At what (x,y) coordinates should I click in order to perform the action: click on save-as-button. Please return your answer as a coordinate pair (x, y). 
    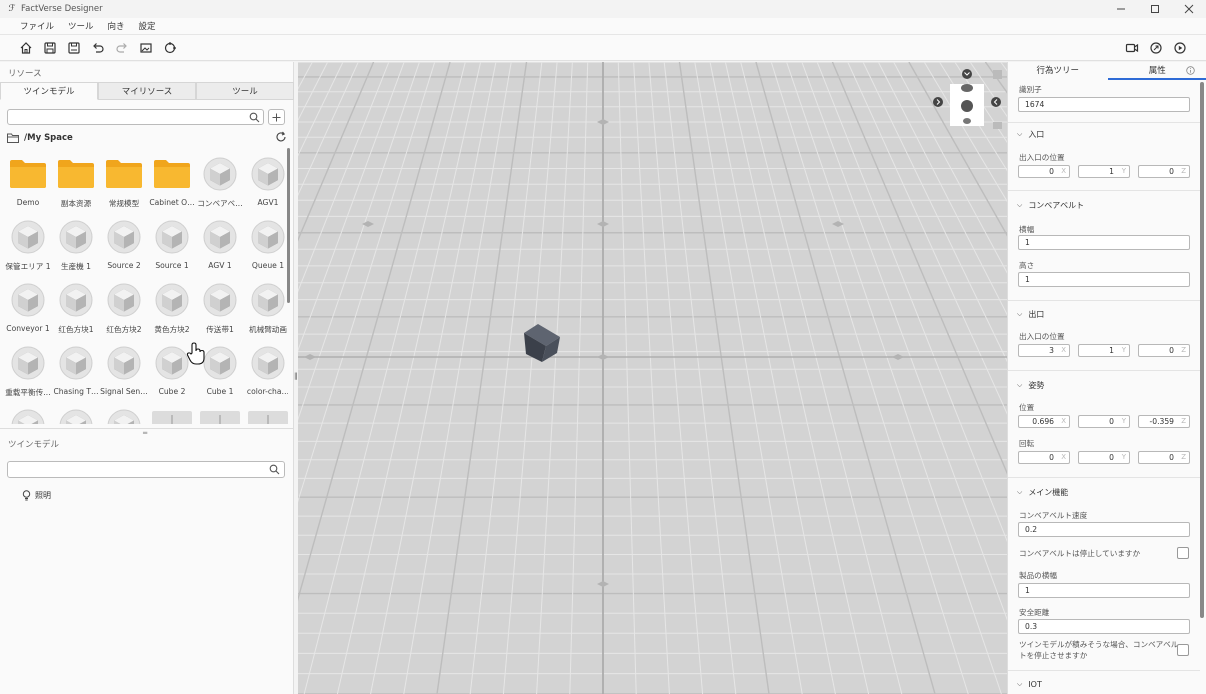
    Looking at the image, I should click on (74, 48).